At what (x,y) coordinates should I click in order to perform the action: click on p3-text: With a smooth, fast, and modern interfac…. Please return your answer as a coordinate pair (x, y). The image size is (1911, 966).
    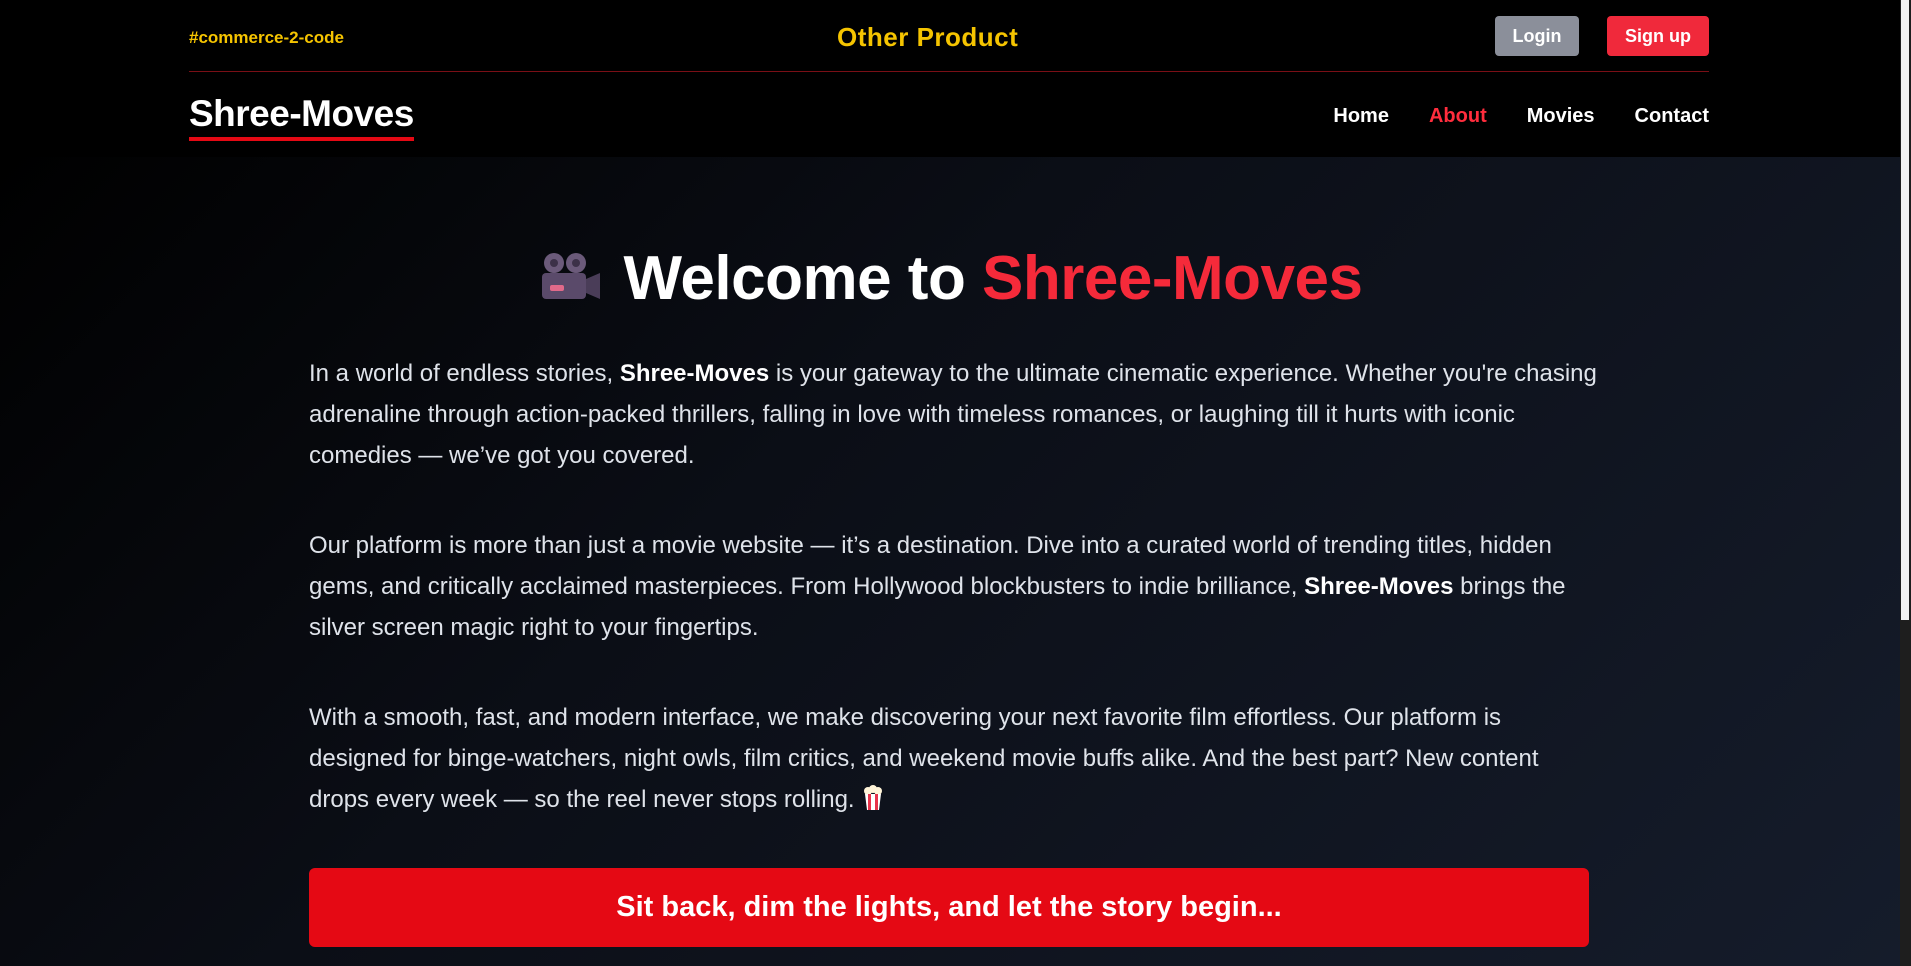
    Looking at the image, I should click on (924, 758).